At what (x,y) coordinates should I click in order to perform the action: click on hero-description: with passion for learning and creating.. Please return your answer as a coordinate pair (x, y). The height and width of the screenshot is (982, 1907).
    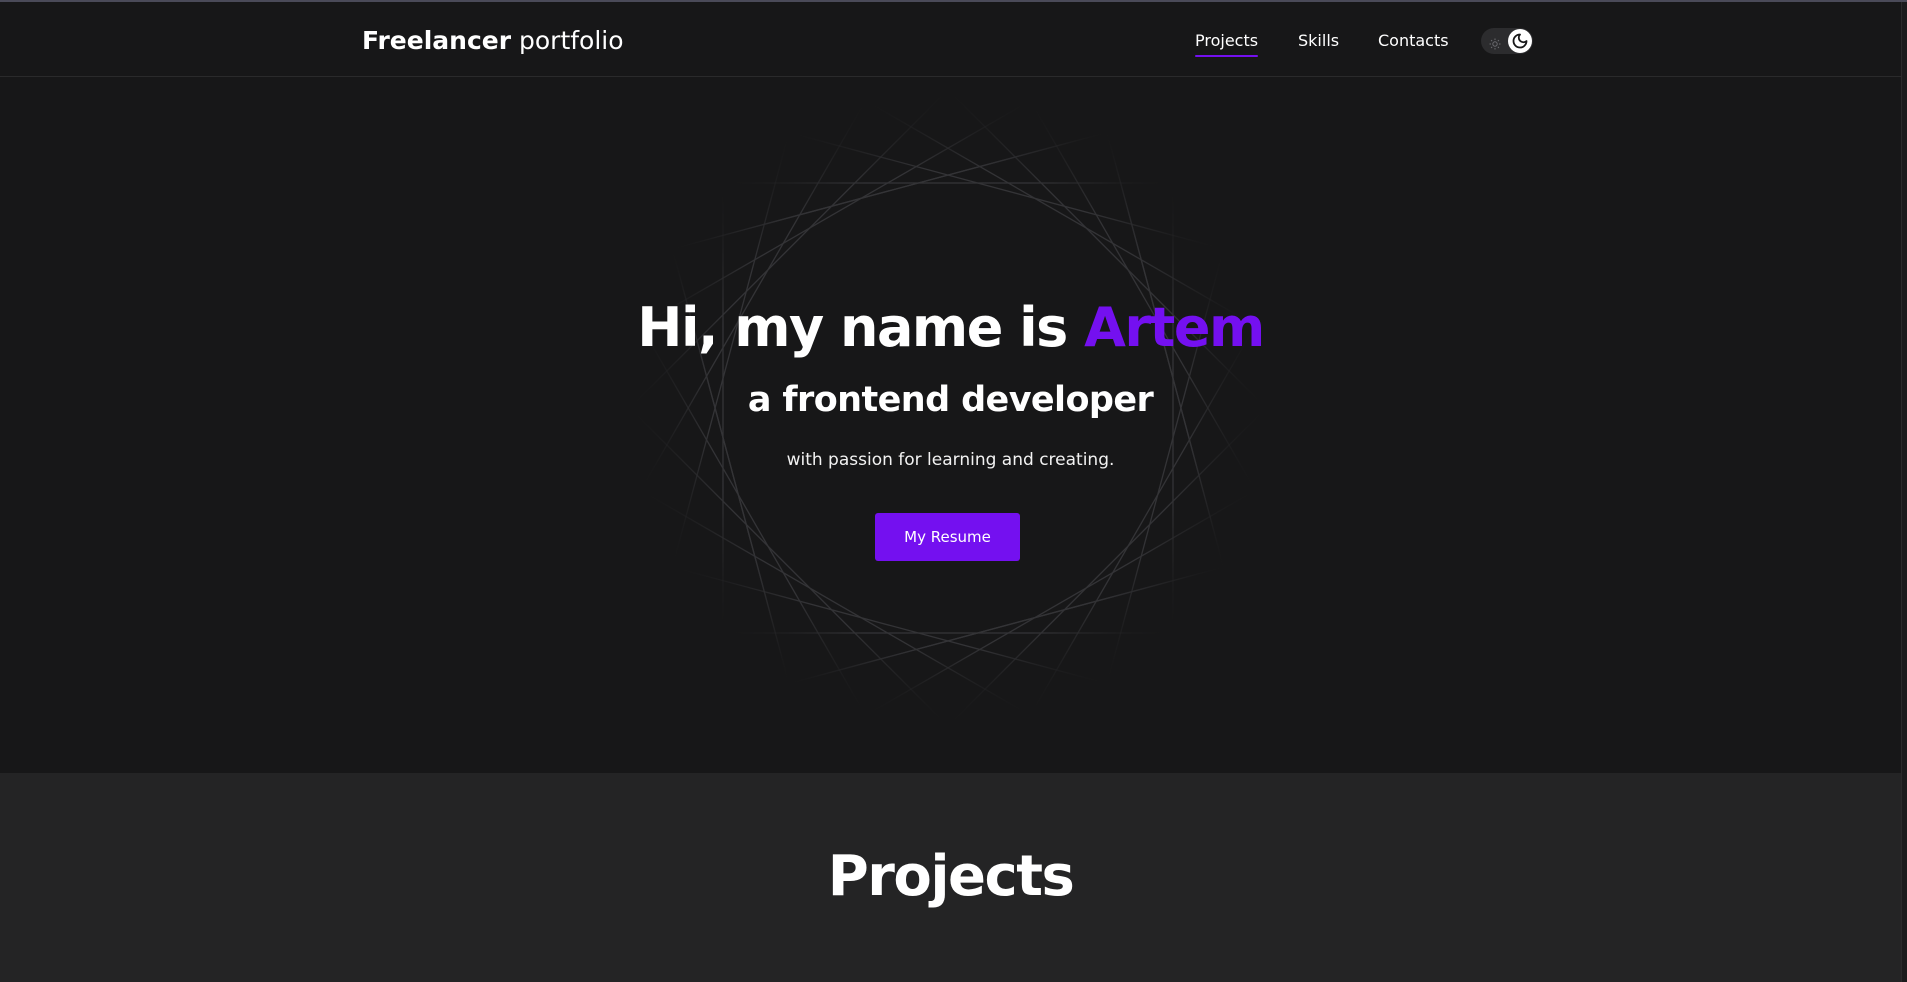
    Looking at the image, I should click on (950, 460).